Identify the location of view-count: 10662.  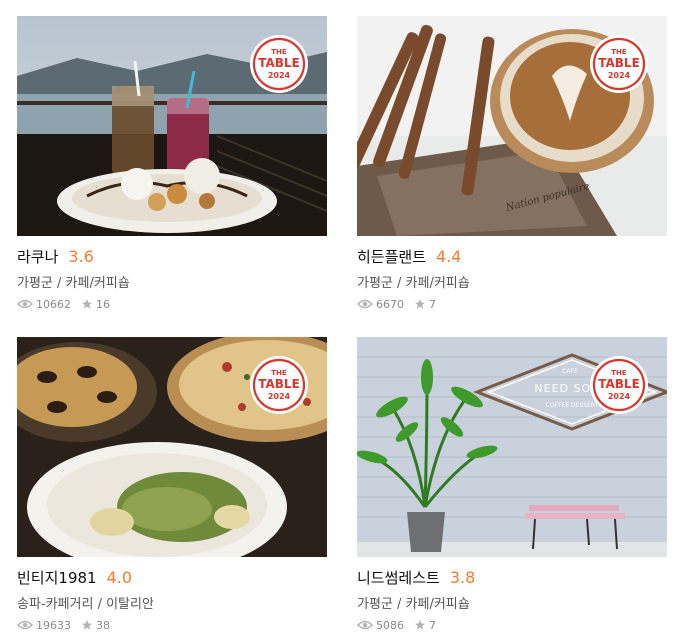
(53, 304).